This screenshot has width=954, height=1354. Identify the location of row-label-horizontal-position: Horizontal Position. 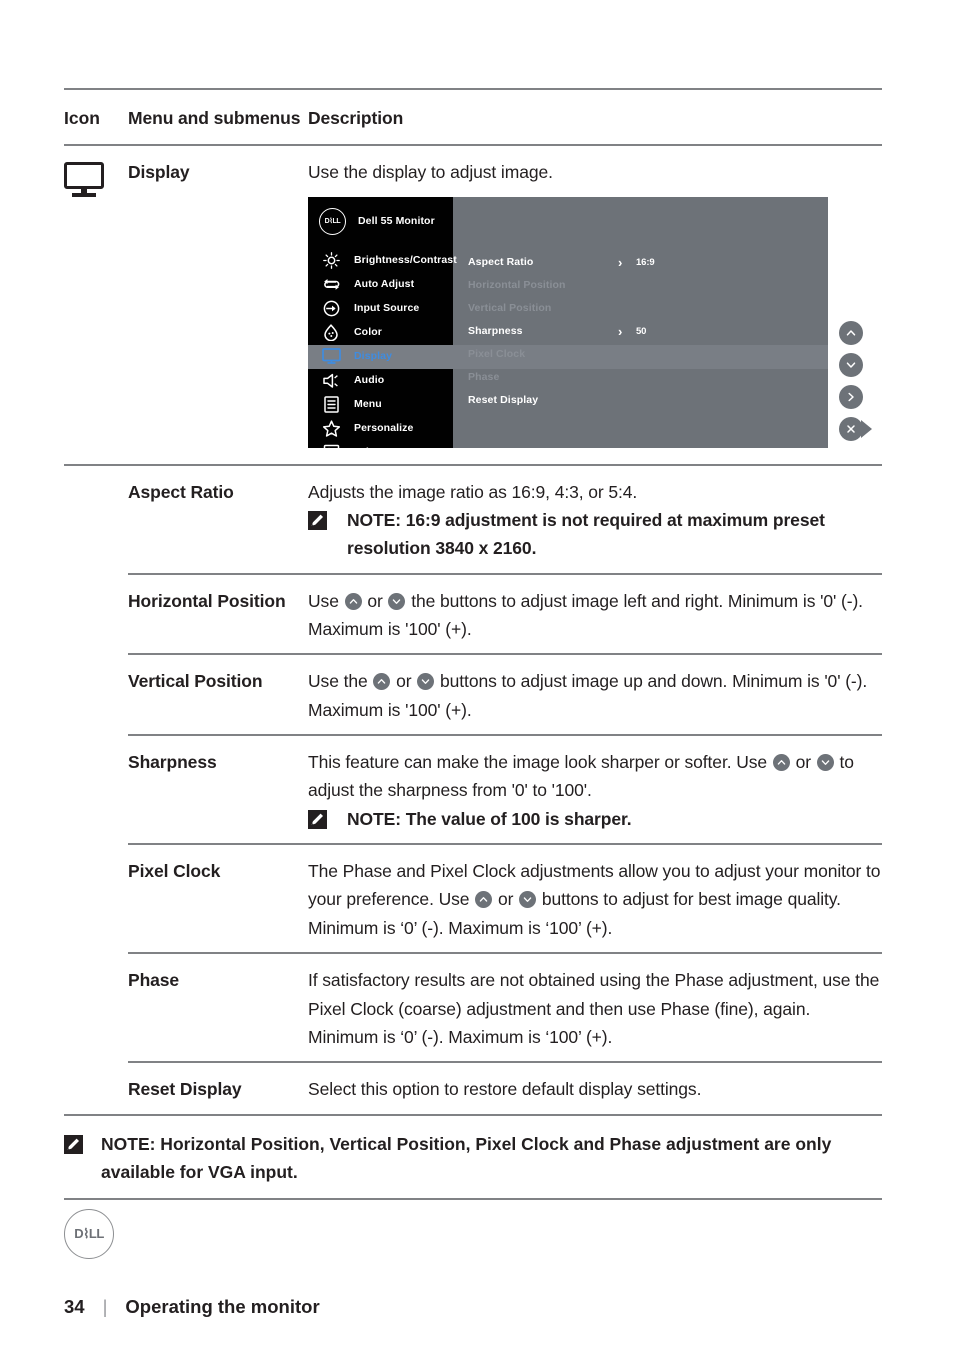
(207, 600).